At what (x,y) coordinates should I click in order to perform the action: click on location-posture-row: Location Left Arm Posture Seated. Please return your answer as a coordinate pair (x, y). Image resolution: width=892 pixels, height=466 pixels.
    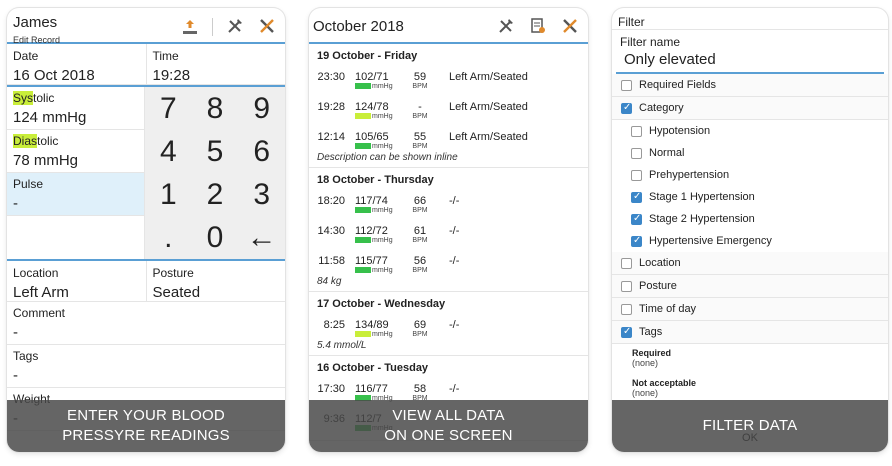
    Looking at the image, I should click on (146, 281).